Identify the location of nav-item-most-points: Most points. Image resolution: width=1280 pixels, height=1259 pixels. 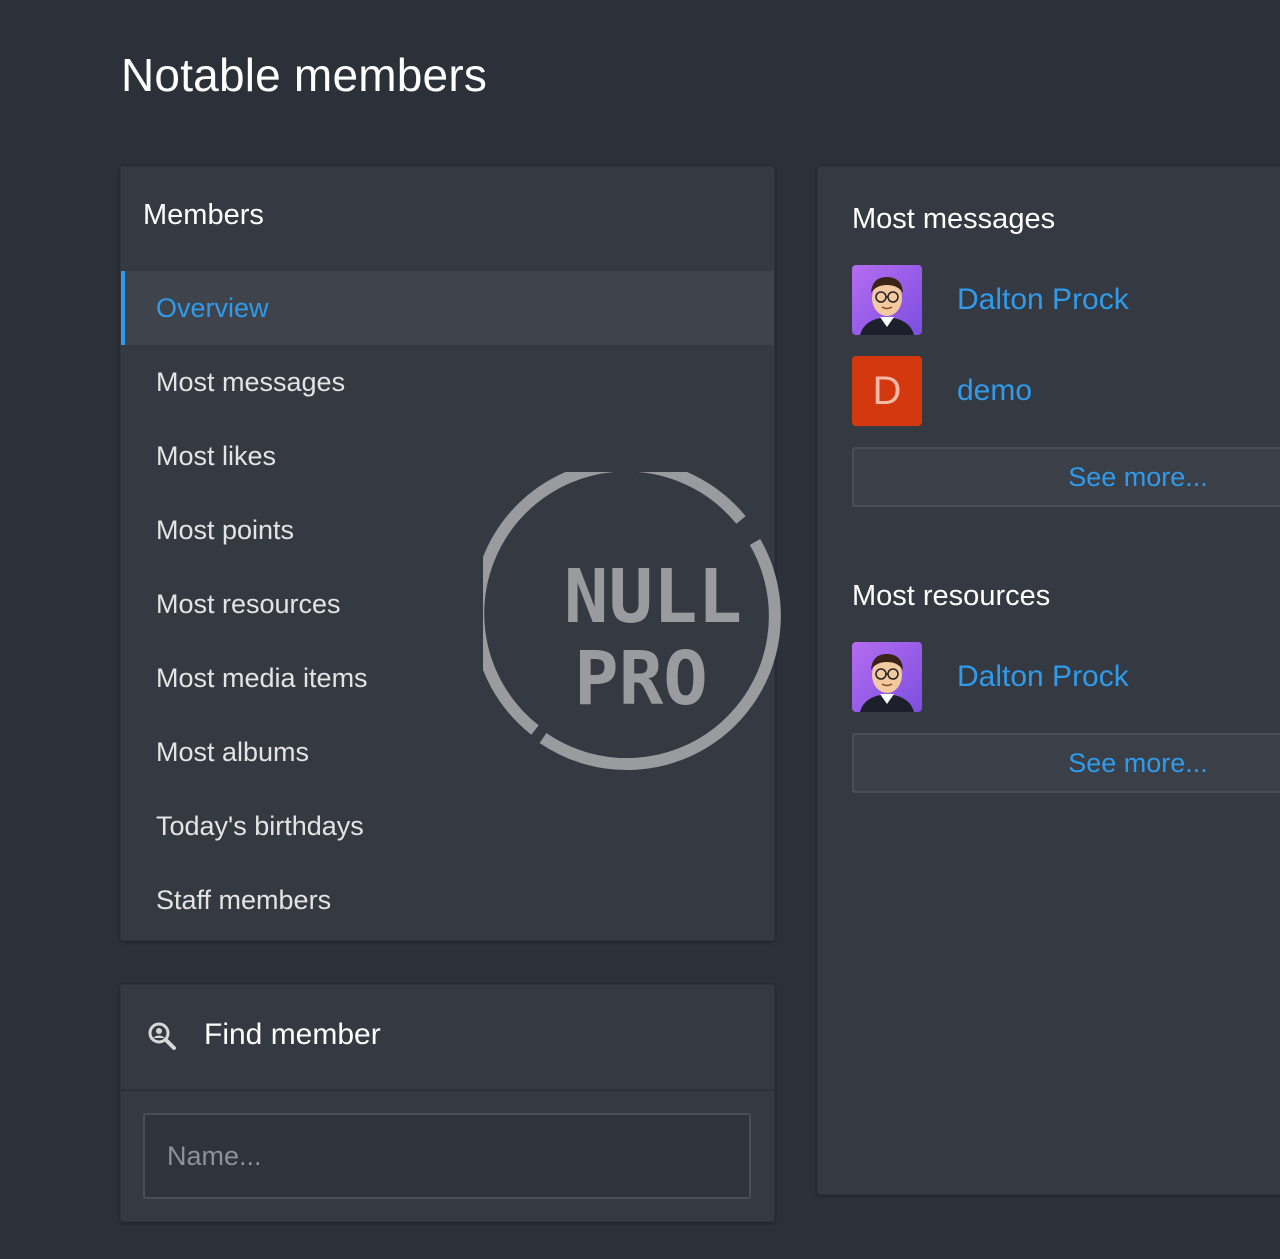
(447, 530).